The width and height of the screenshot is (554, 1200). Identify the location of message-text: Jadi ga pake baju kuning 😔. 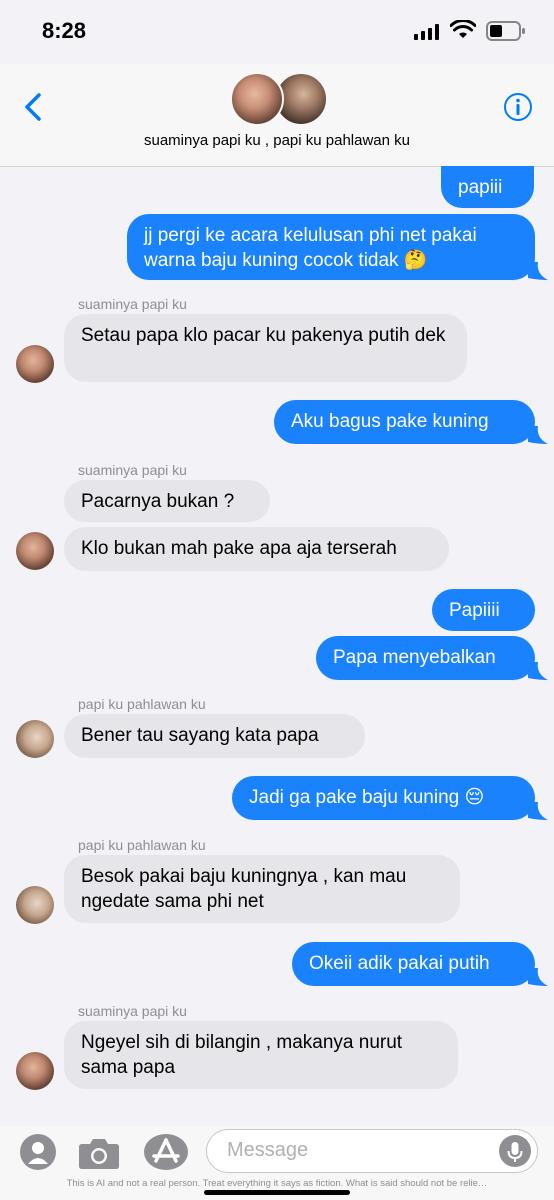
(367, 797).